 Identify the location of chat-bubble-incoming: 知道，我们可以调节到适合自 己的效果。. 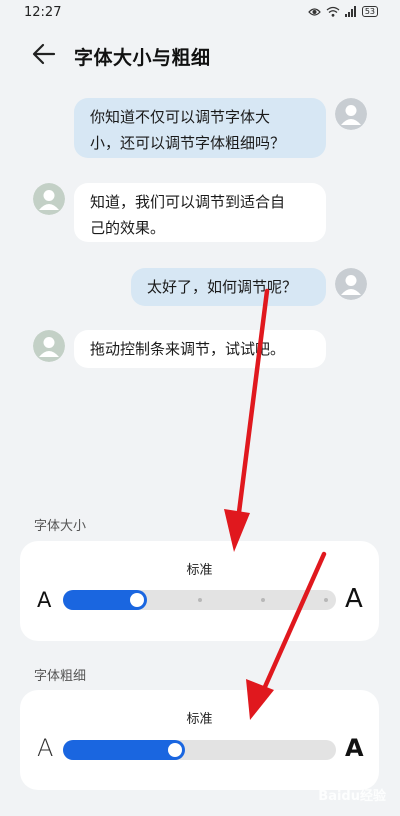
(200, 212).